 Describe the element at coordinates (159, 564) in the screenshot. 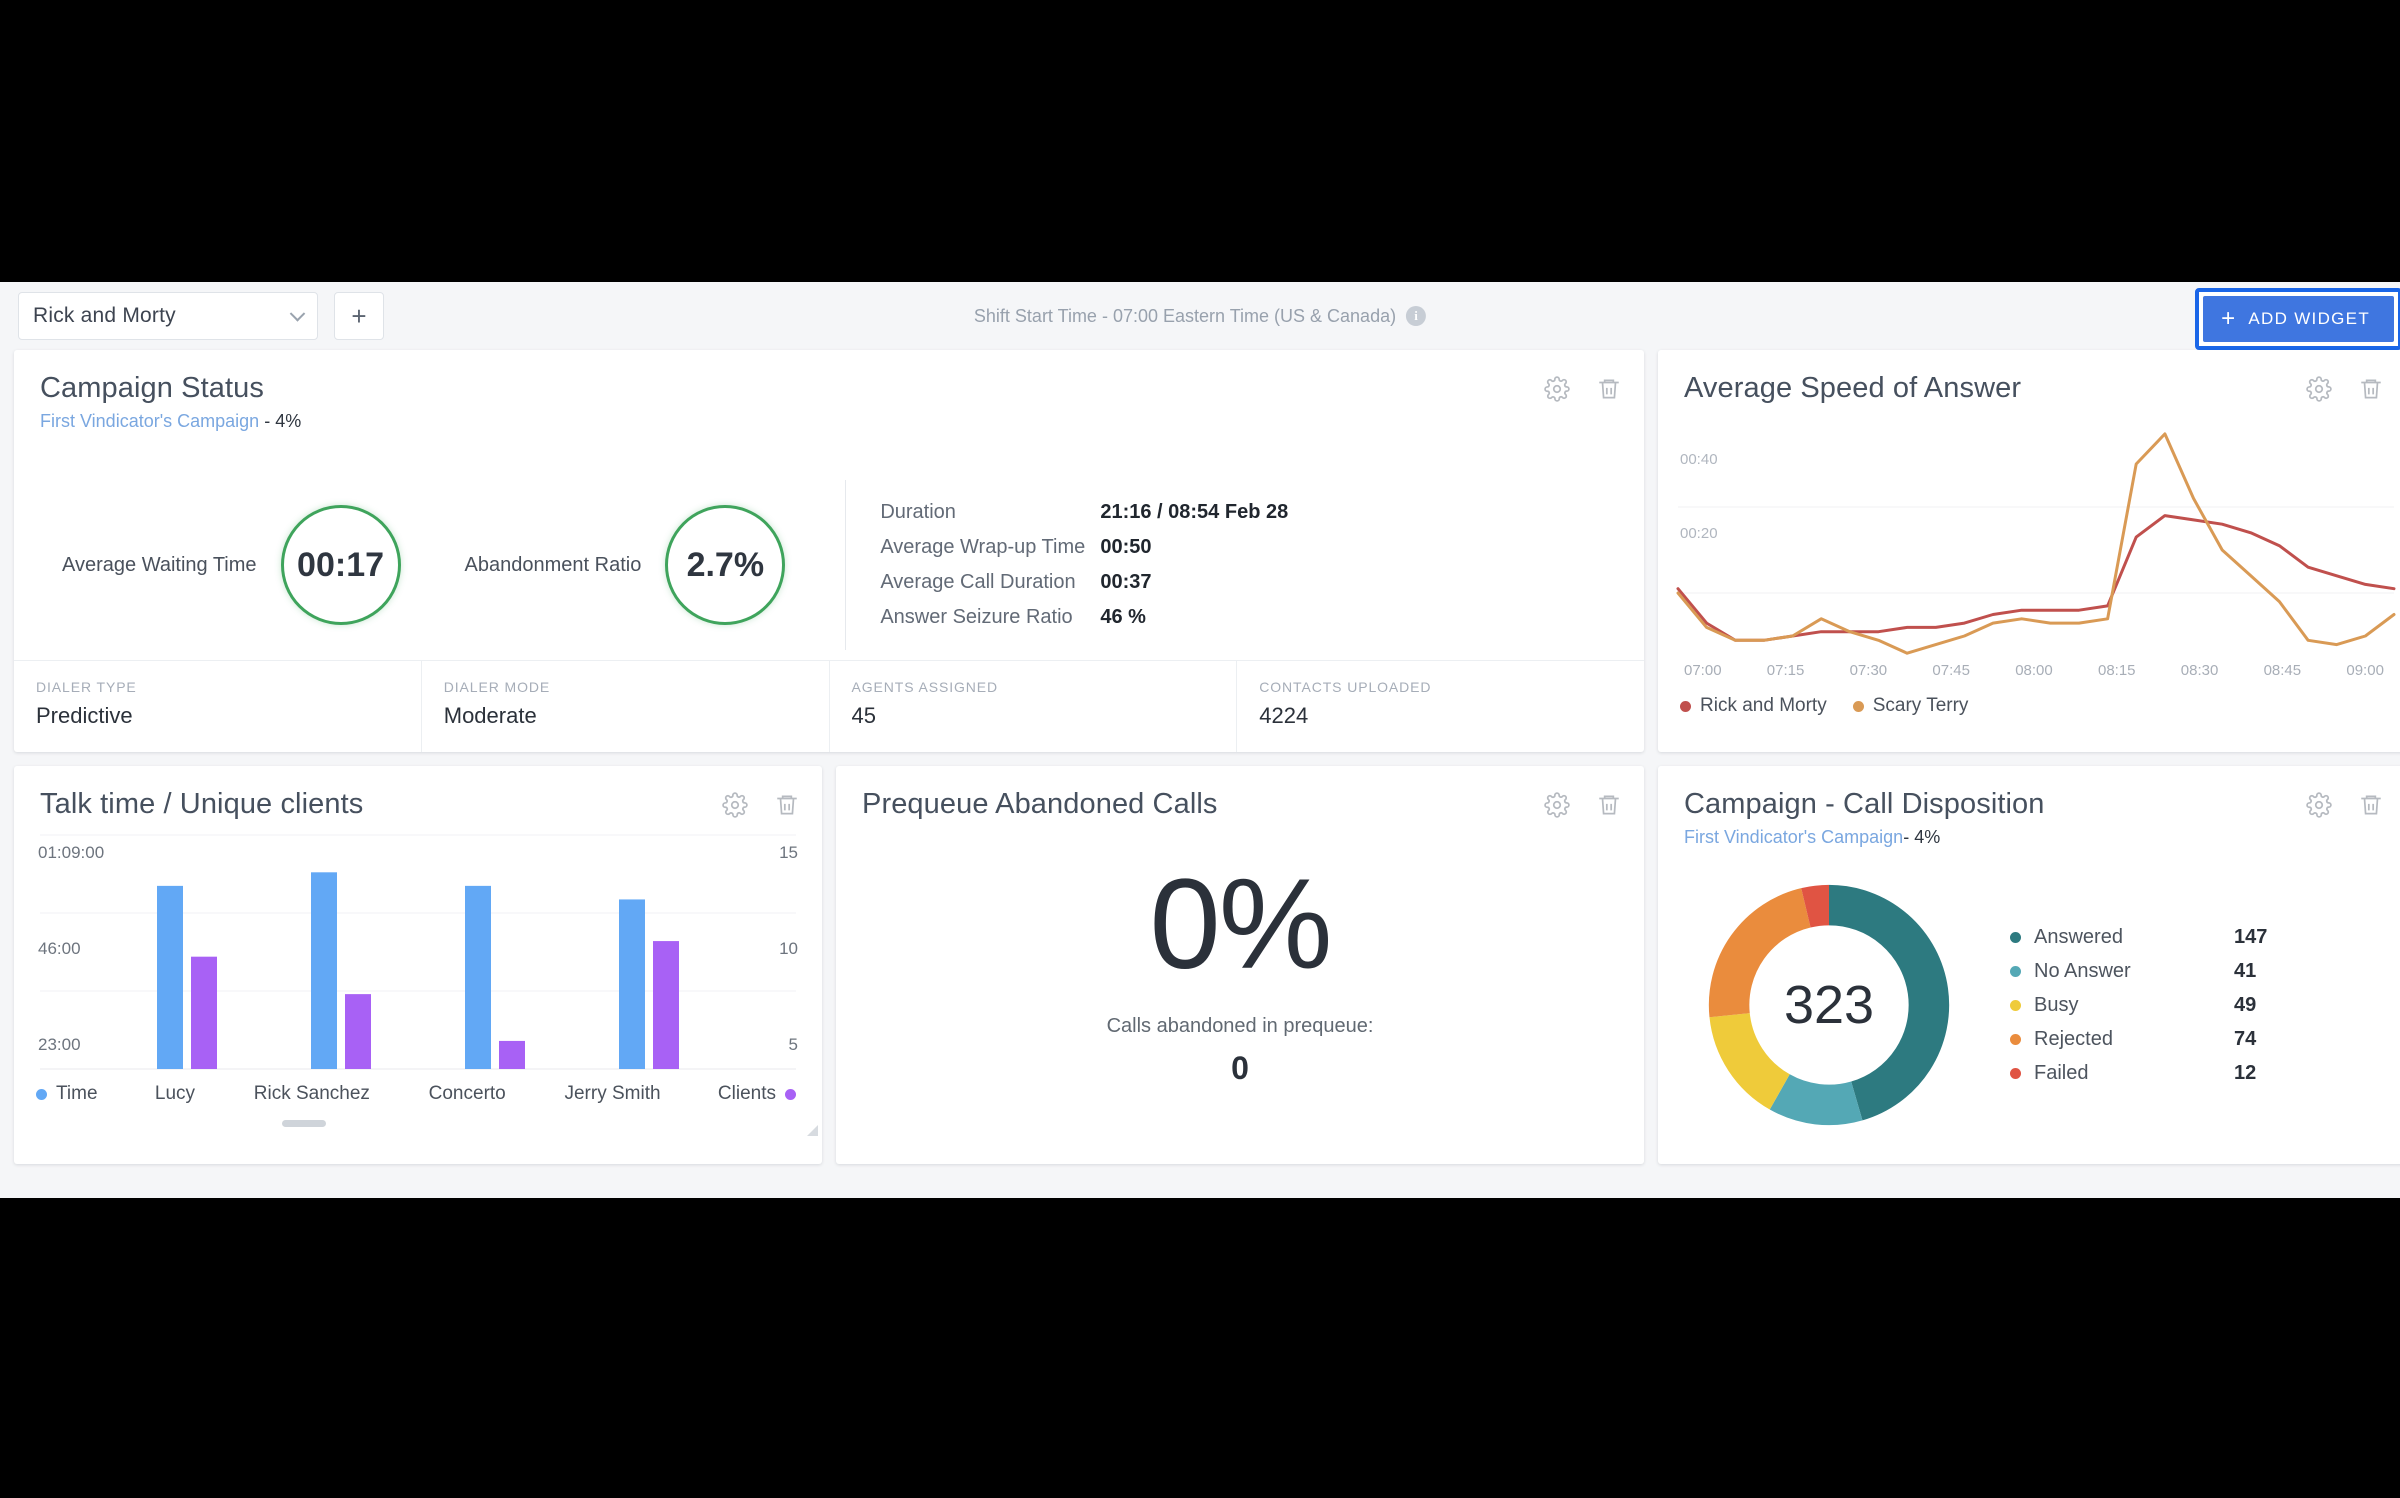

I see `gauge-label: Average Waiting Time` at that location.